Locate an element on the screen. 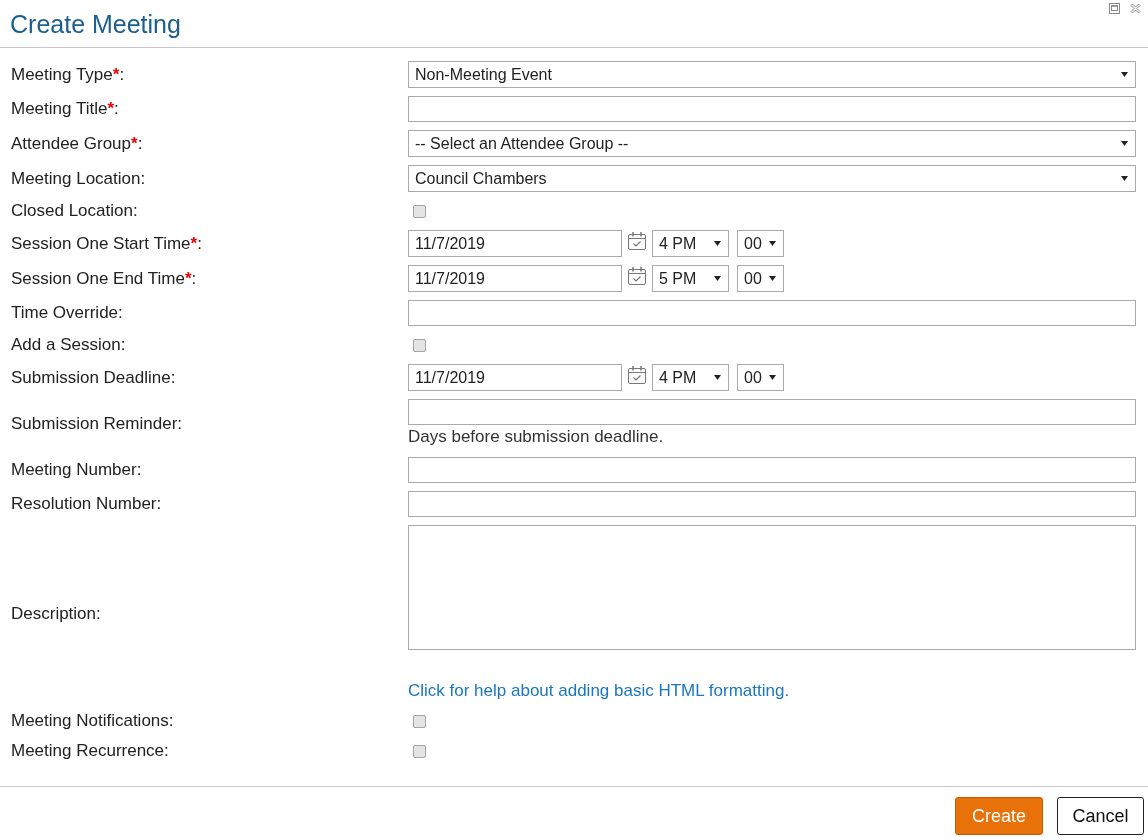  field-hint: Days before submission deadline. is located at coordinates (536, 437).